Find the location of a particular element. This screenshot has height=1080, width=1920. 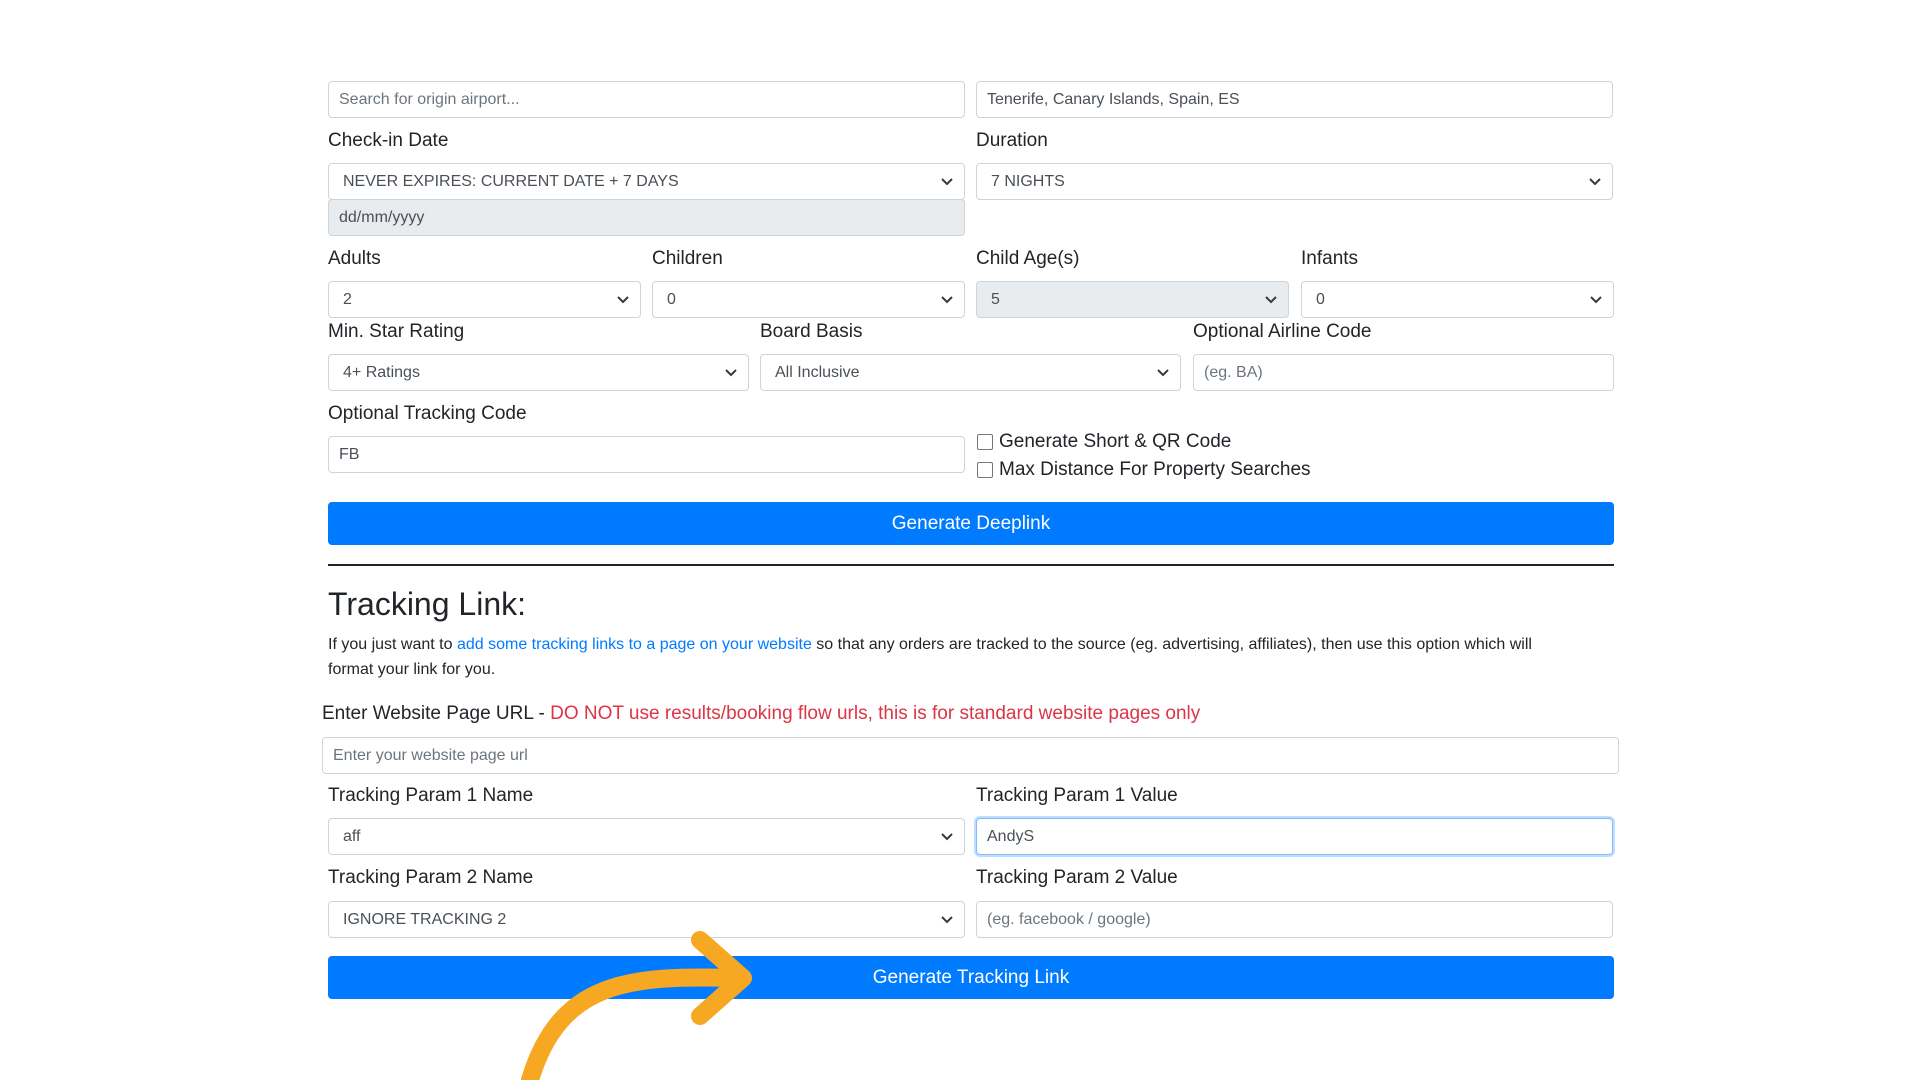

param2-name-selected: IGNORE TRACKING 2 is located at coordinates (425, 919).